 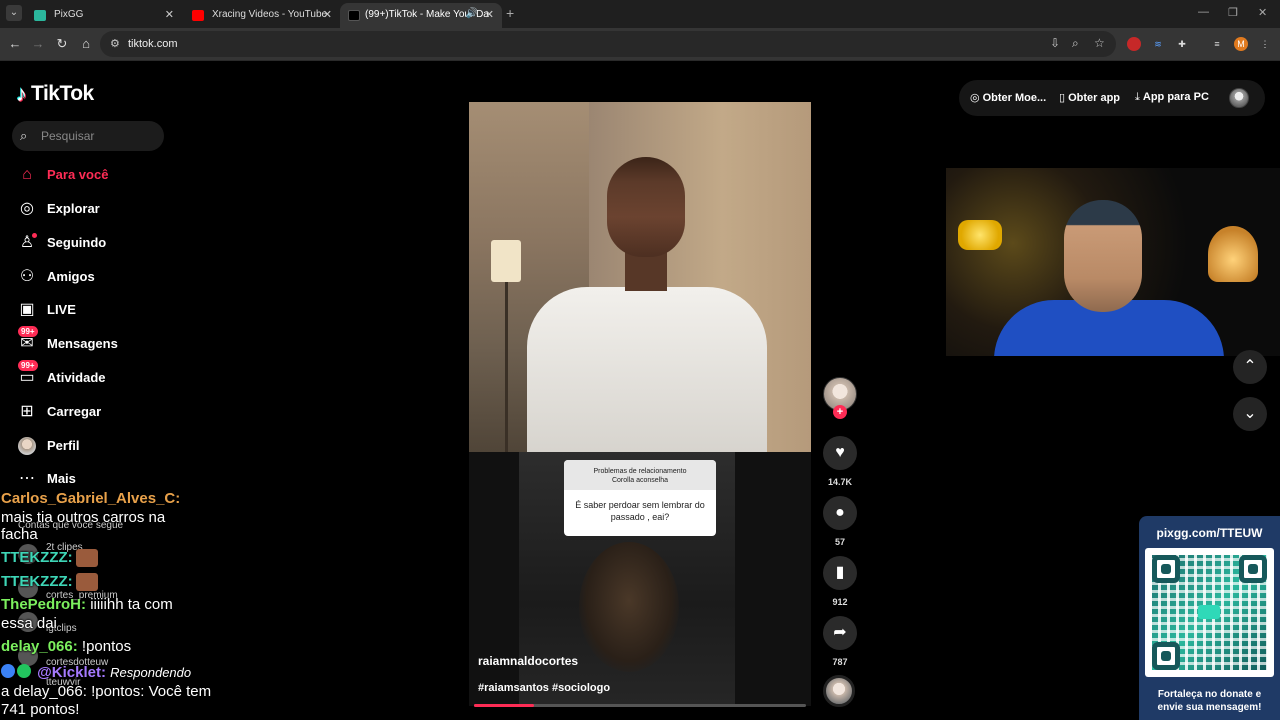 I want to click on toolbar-divider, so click(x=640, y=60).